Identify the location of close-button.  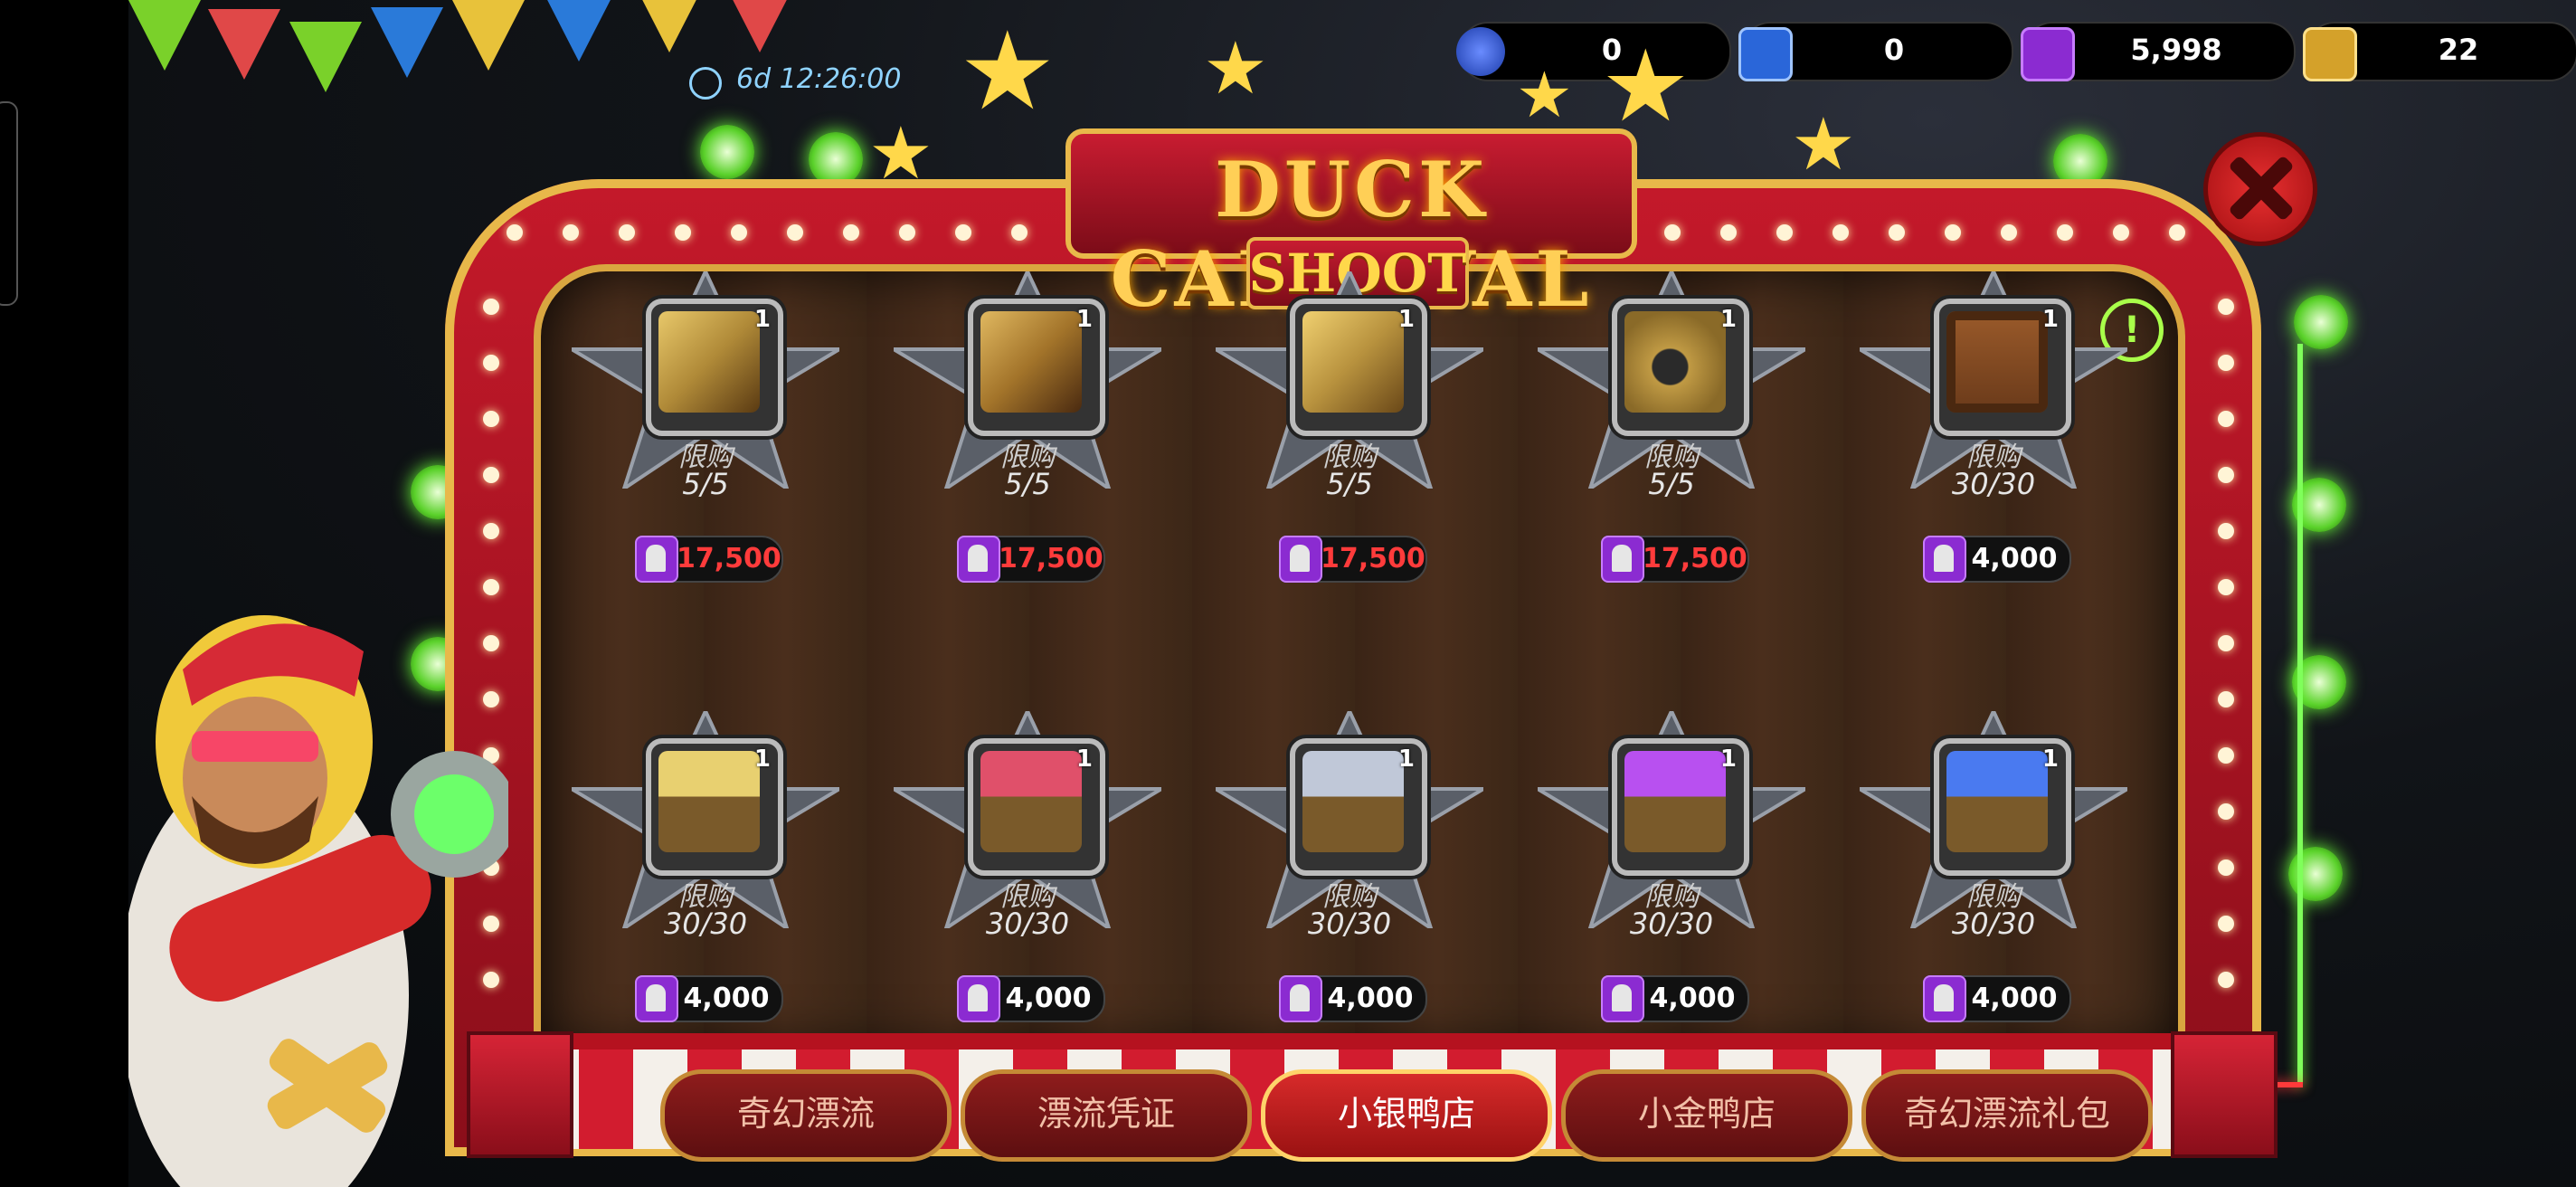
(2260, 189).